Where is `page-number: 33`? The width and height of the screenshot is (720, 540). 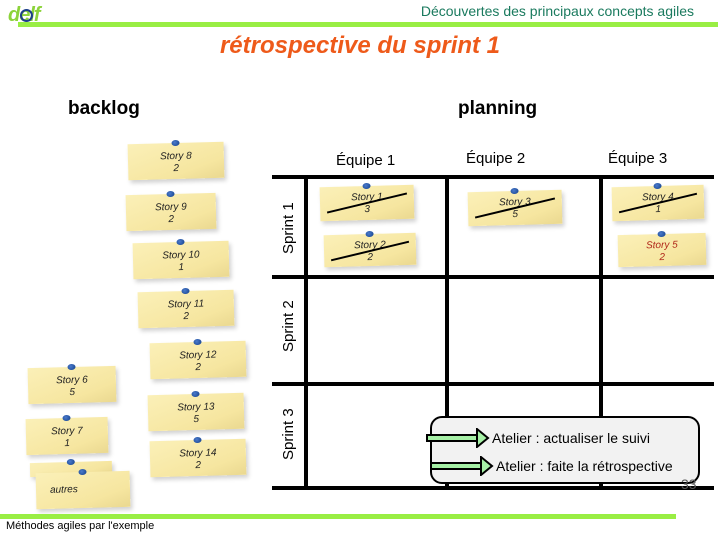
page-number: 33 is located at coordinates (689, 484).